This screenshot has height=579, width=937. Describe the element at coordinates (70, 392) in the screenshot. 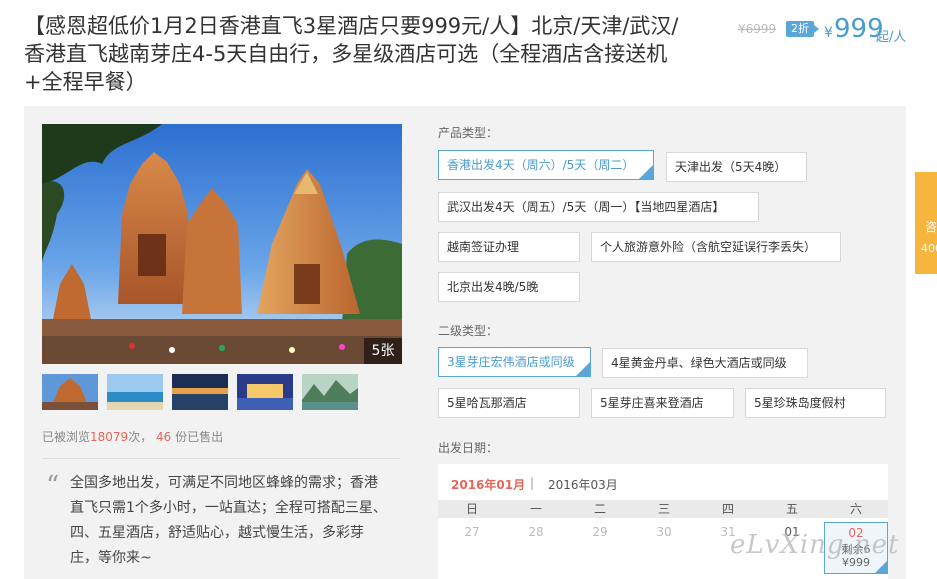

I see `thumbnail-temple` at that location.